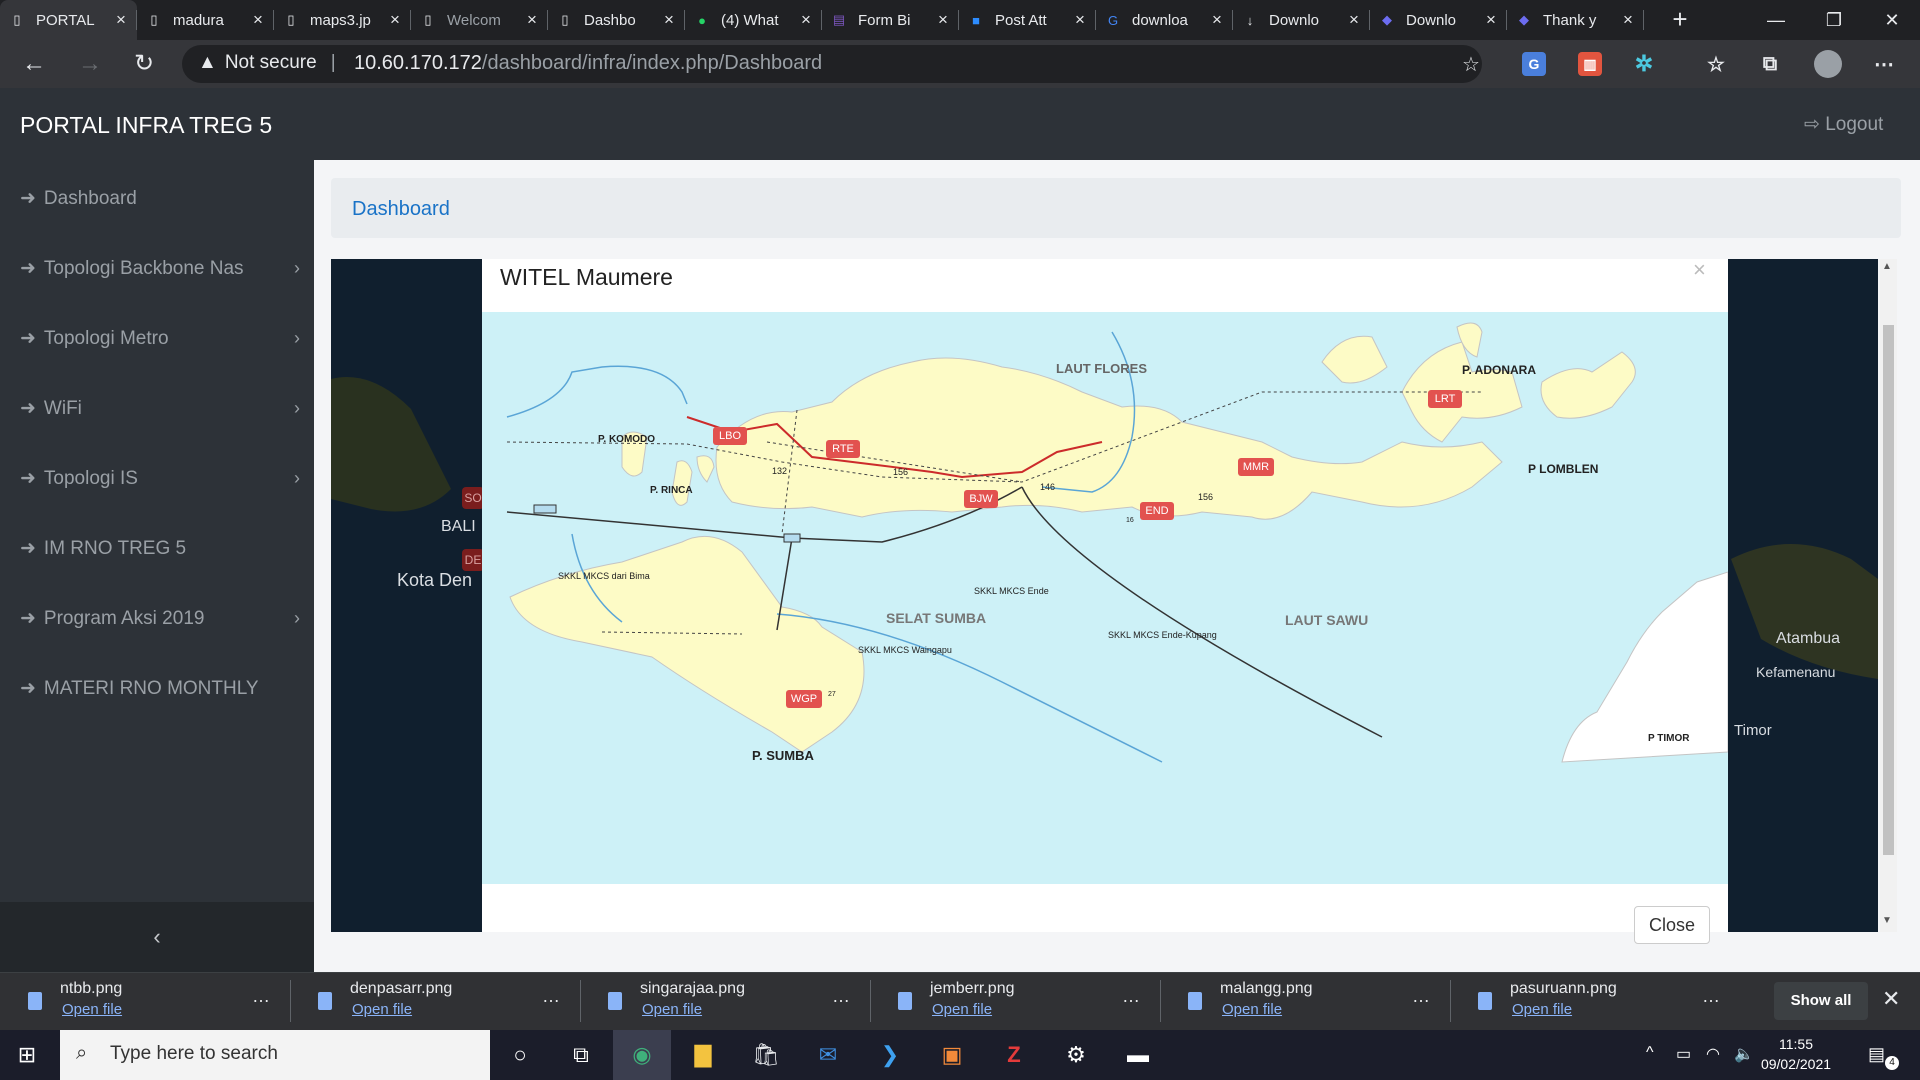  Describe the element at coordinates (160, 478) in the screenshot. I see `sidebar-item: ➜ Topologi IS ›` at that location.